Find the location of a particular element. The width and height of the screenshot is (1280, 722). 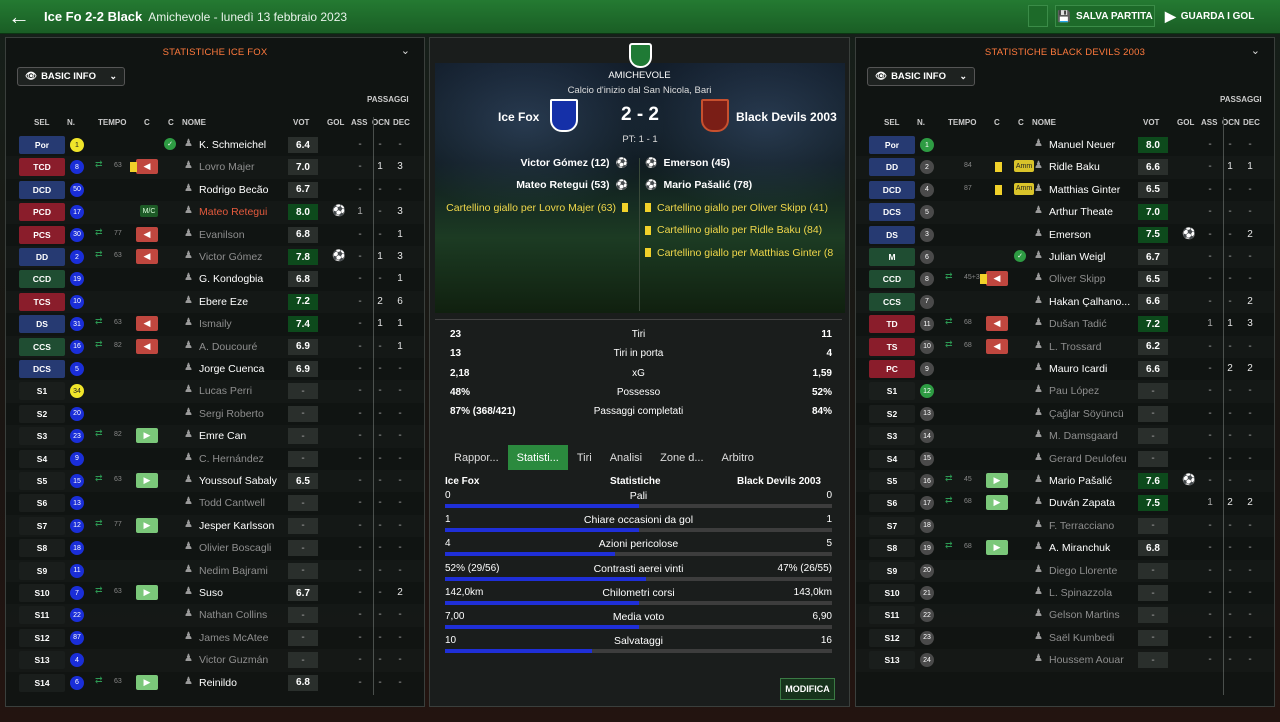

away-team-name: Black Devils 2003 is located at coordinates (790, 117).